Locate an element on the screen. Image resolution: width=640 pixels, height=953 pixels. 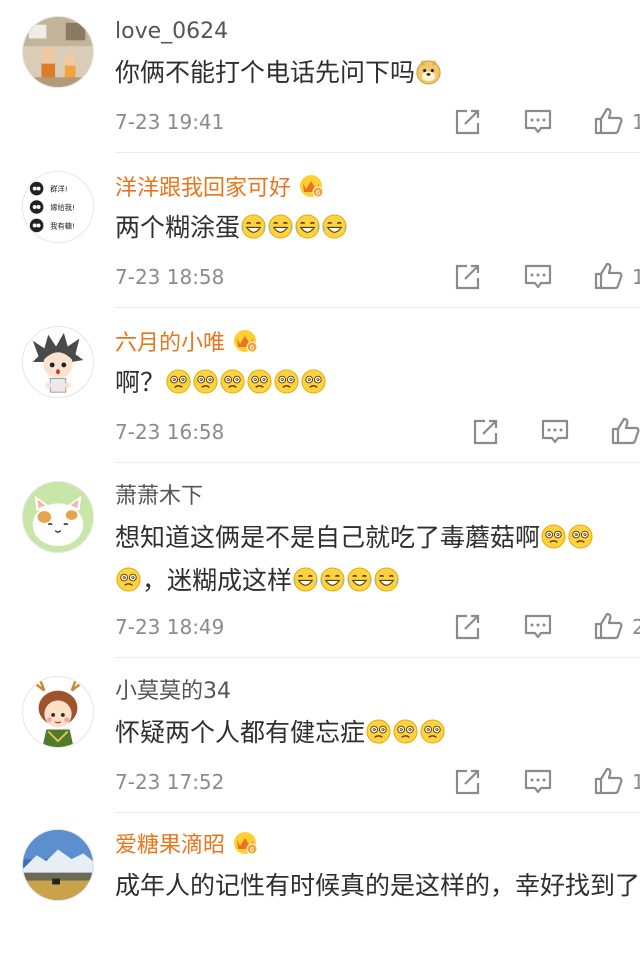
comment-text-content: 想知道这俩是不是自己就吃了毒蘑菇啊 is located at coordinates (328, 537).